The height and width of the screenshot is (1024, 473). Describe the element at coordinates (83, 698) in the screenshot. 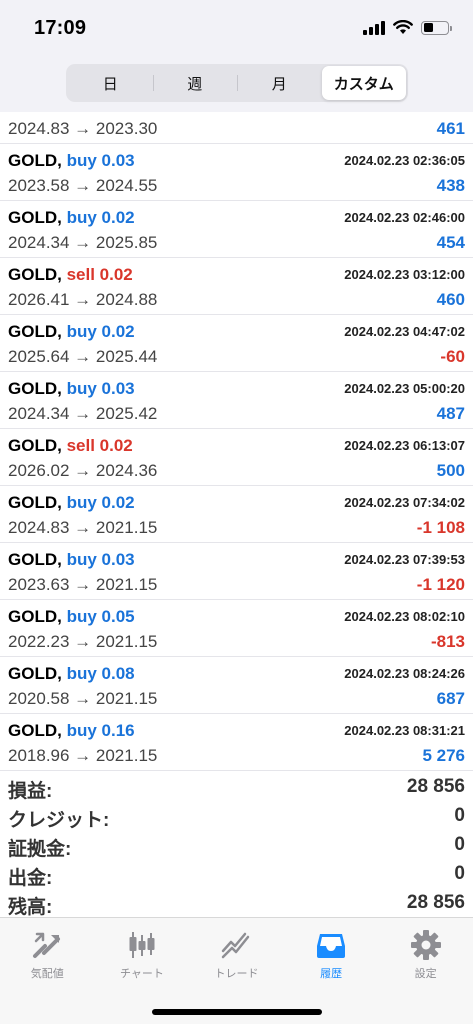

I see `trade-prices: 2020.58 → 2021.15` at that location.